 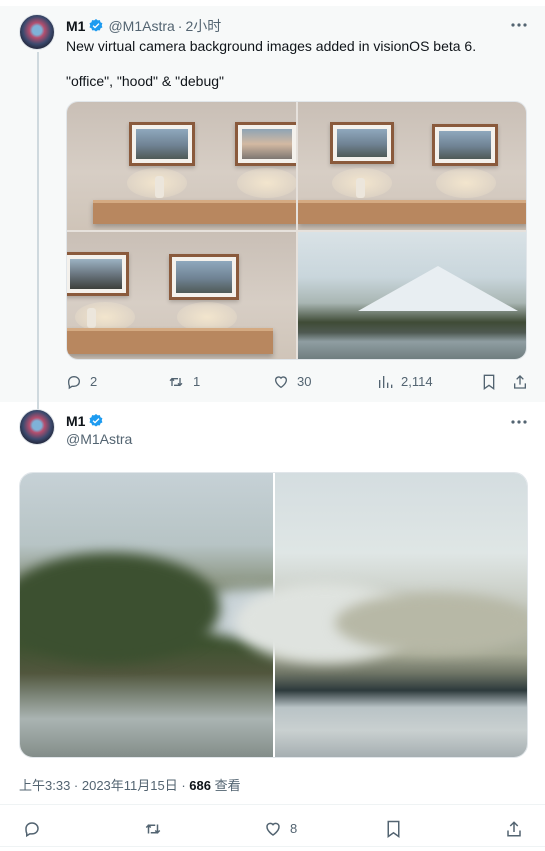 What do you see at coordinates (145, 81) in the screenshot?
I see `tweet-text-line2: "office", "hood" & "debug"` at bounding box center [145, 81].